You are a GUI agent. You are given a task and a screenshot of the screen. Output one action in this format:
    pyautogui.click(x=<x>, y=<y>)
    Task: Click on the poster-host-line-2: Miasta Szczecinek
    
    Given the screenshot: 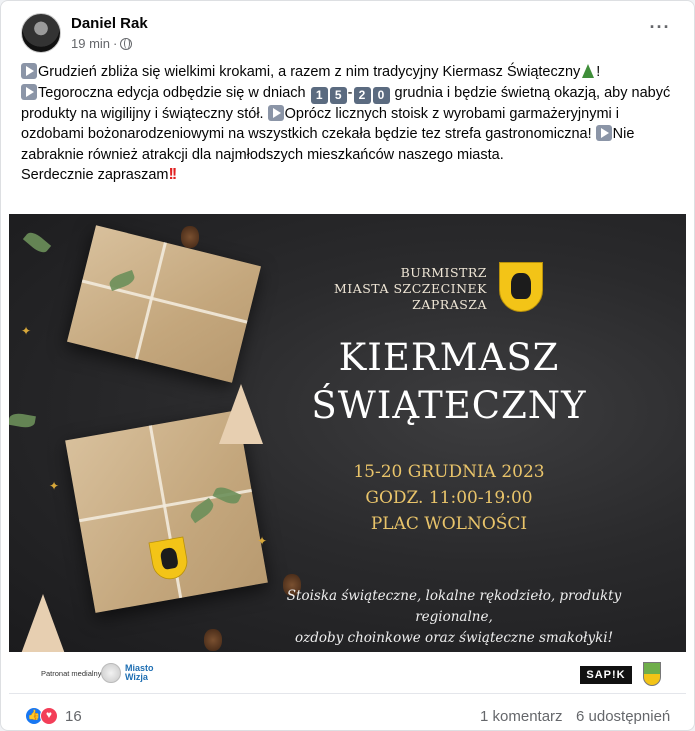 What is the action you would take?
    pyautogui.click(x=410, y=288)
    